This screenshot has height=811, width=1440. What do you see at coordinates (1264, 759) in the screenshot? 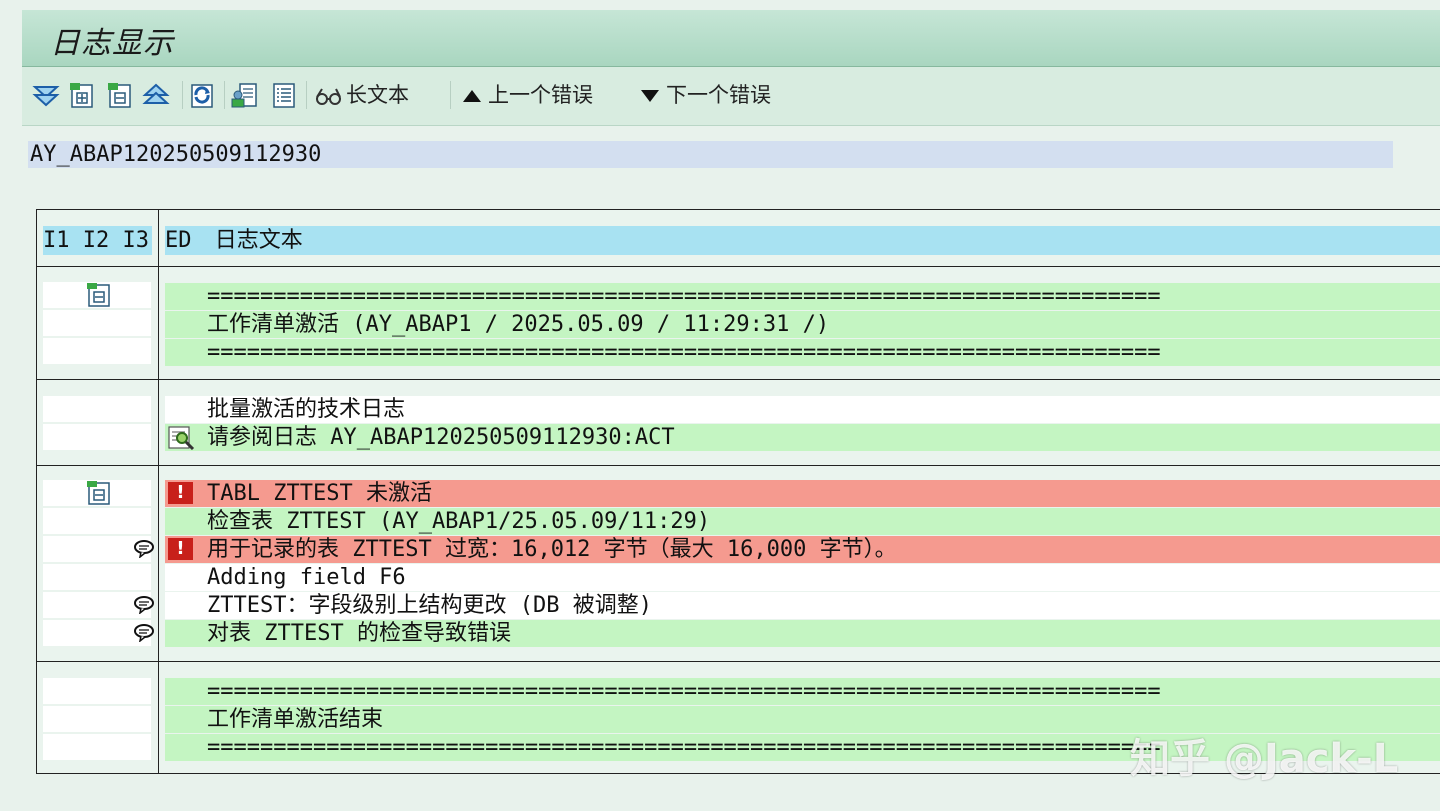
I see `watermark: 知乎 @Jack-L` at bounding box center [1264, 759].